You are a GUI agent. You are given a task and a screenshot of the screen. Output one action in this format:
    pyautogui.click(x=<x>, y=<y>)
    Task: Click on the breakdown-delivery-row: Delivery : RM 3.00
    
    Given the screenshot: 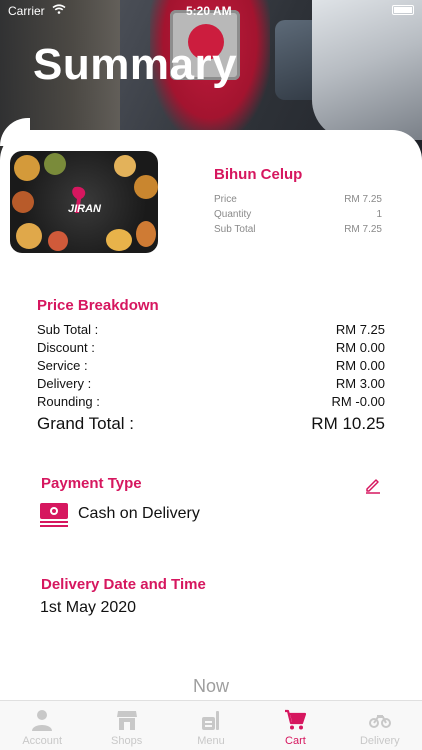 What is the action you would take?
    pyautogui.click(x=211, y=383)
    